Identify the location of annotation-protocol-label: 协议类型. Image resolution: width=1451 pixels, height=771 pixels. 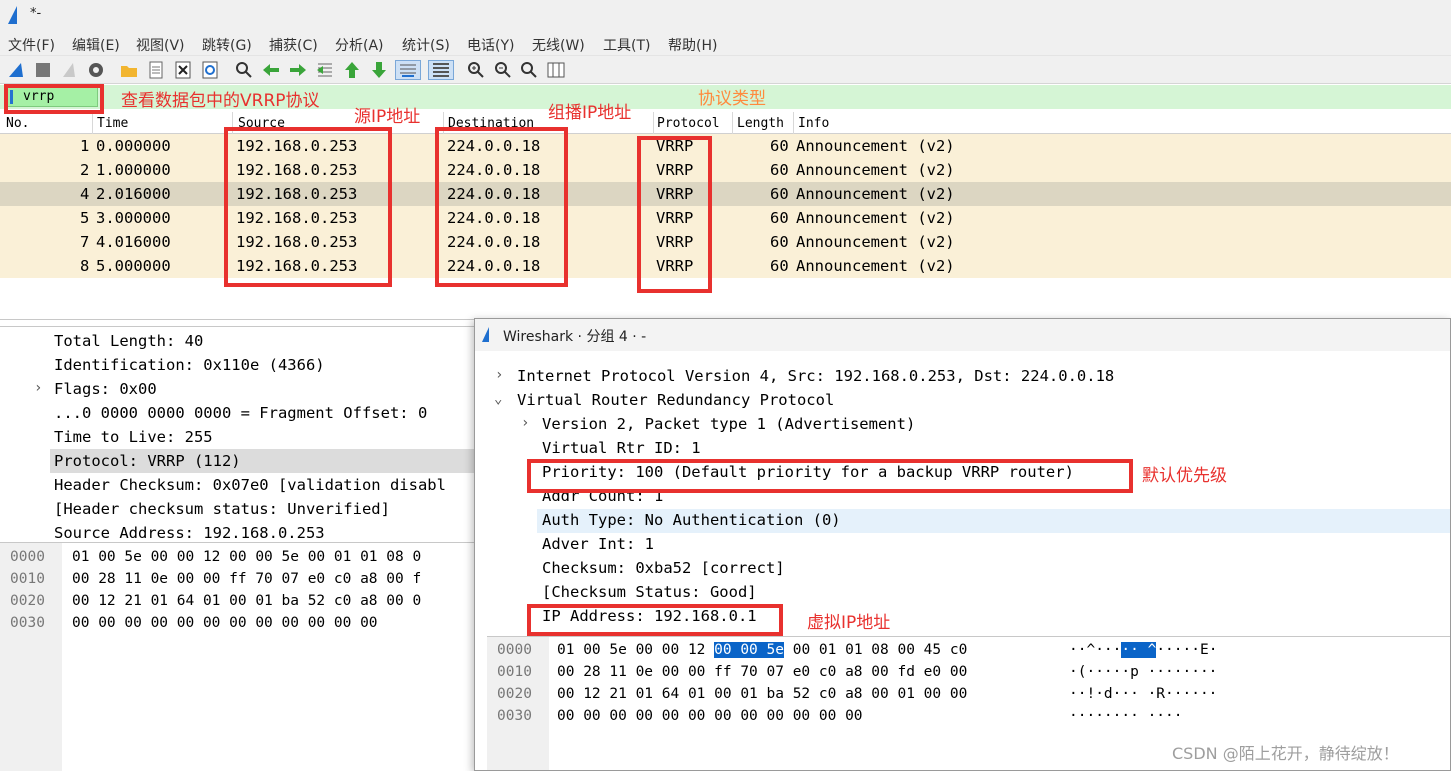
(732, 99).